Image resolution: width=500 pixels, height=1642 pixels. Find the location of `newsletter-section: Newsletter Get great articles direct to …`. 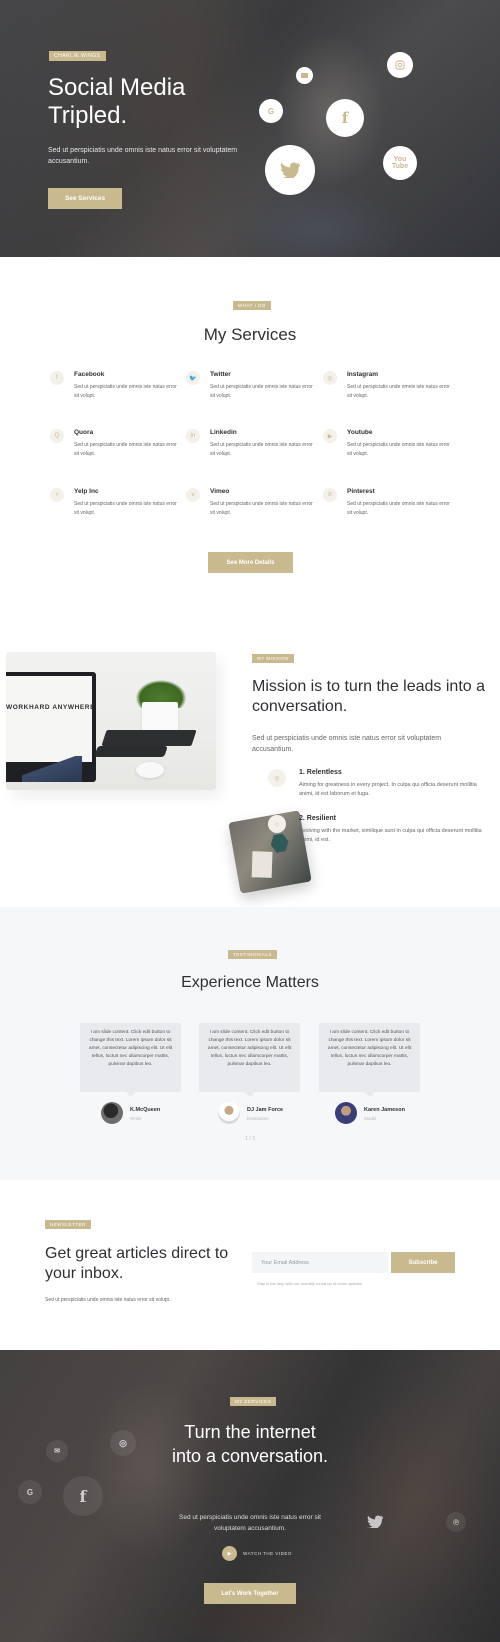

newsletter-section: Newsletter Get great articles direct to … is located at coordinates (250, 1265).